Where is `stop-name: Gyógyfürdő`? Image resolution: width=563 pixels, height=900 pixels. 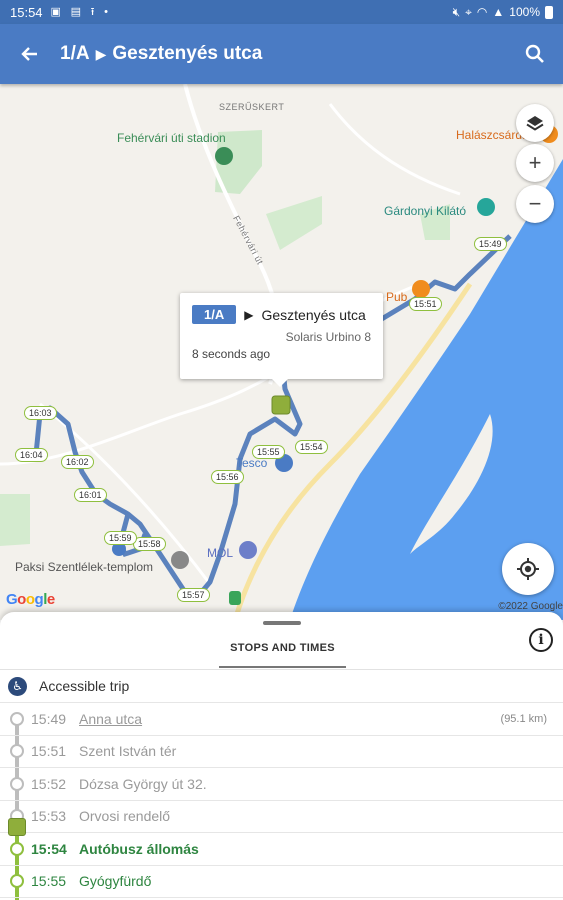 stop-name: Gyógyfürdő is located at coordinates (115, 881).